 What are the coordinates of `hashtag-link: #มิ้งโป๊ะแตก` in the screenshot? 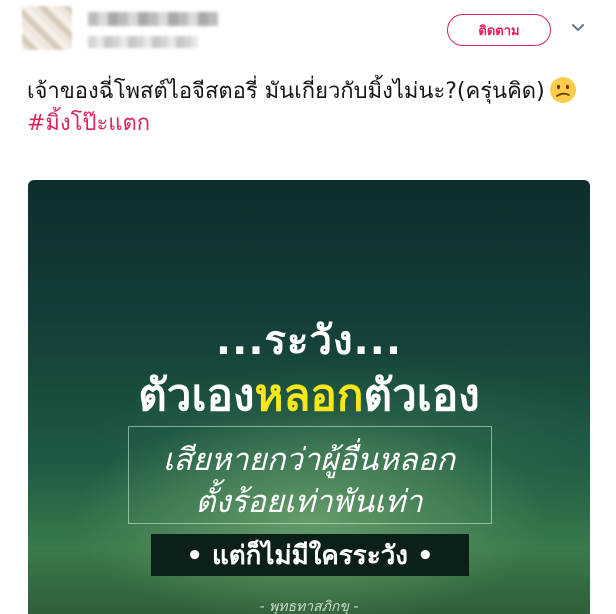 It's located at (307, 124).